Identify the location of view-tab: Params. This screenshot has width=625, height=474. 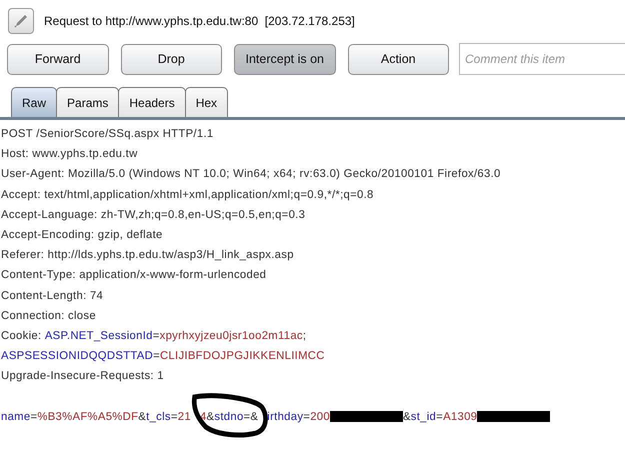
(88, 102).